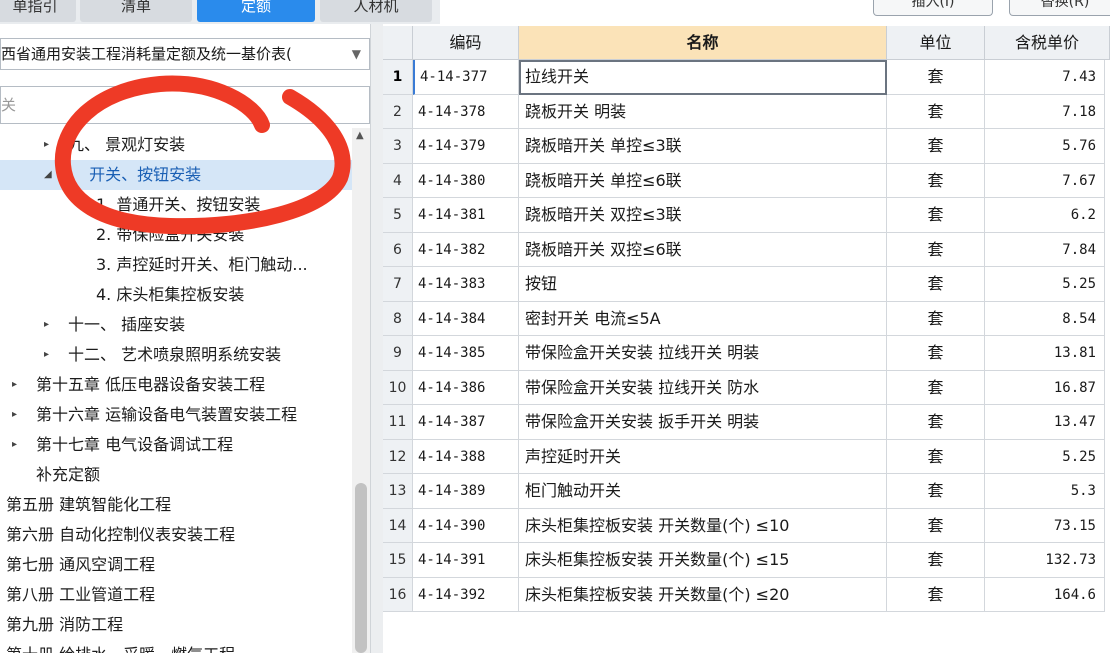 The image size is (1110, 653). What do you see at coordinates (1045, 594) in the screenshot?
I see `price-cell: 164.6` at bounding box center [1045, 594].